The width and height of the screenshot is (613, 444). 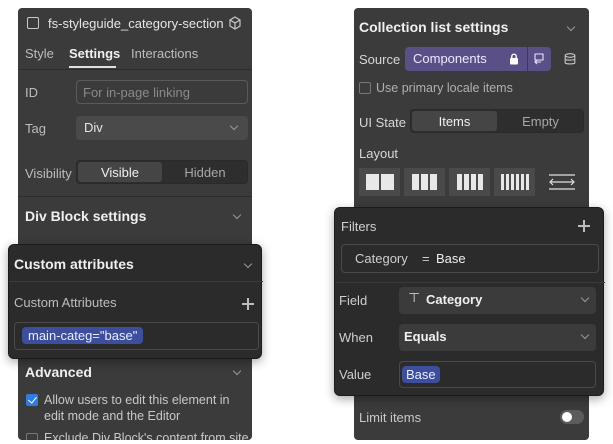 I want to click on value-pill: Base, so click(x=421, y=374).